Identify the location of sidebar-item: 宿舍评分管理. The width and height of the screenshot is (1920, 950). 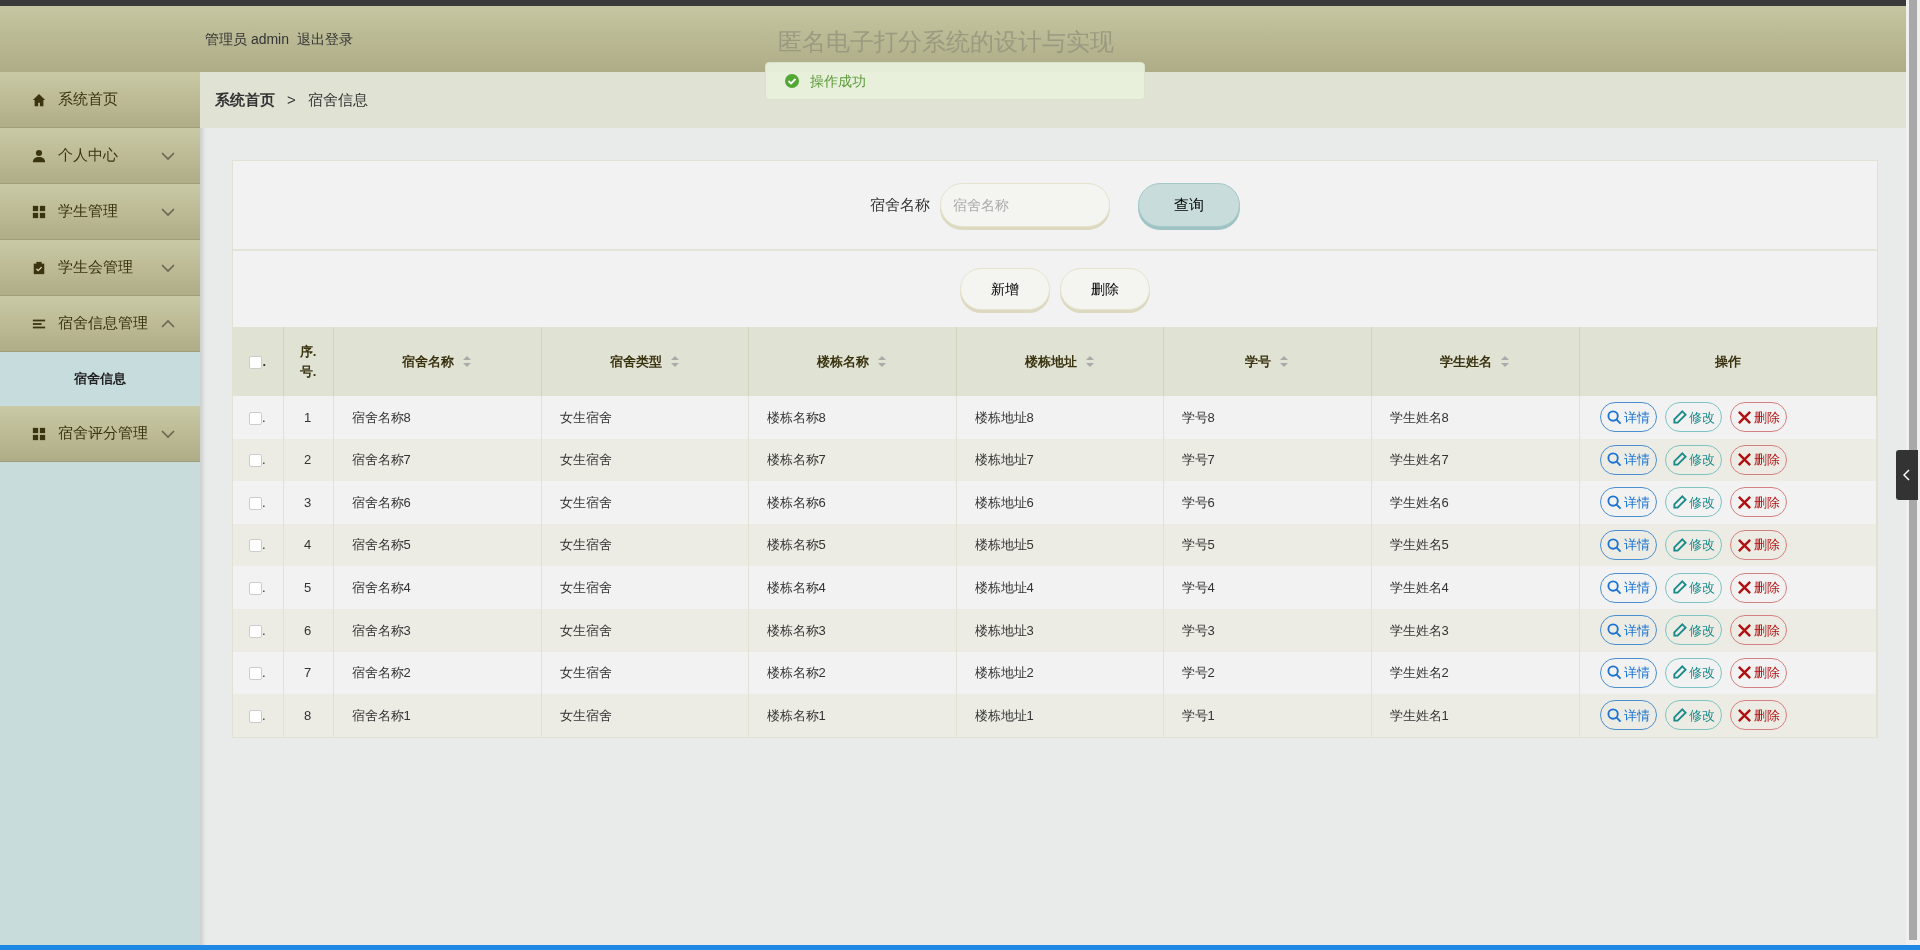
(100, 434).